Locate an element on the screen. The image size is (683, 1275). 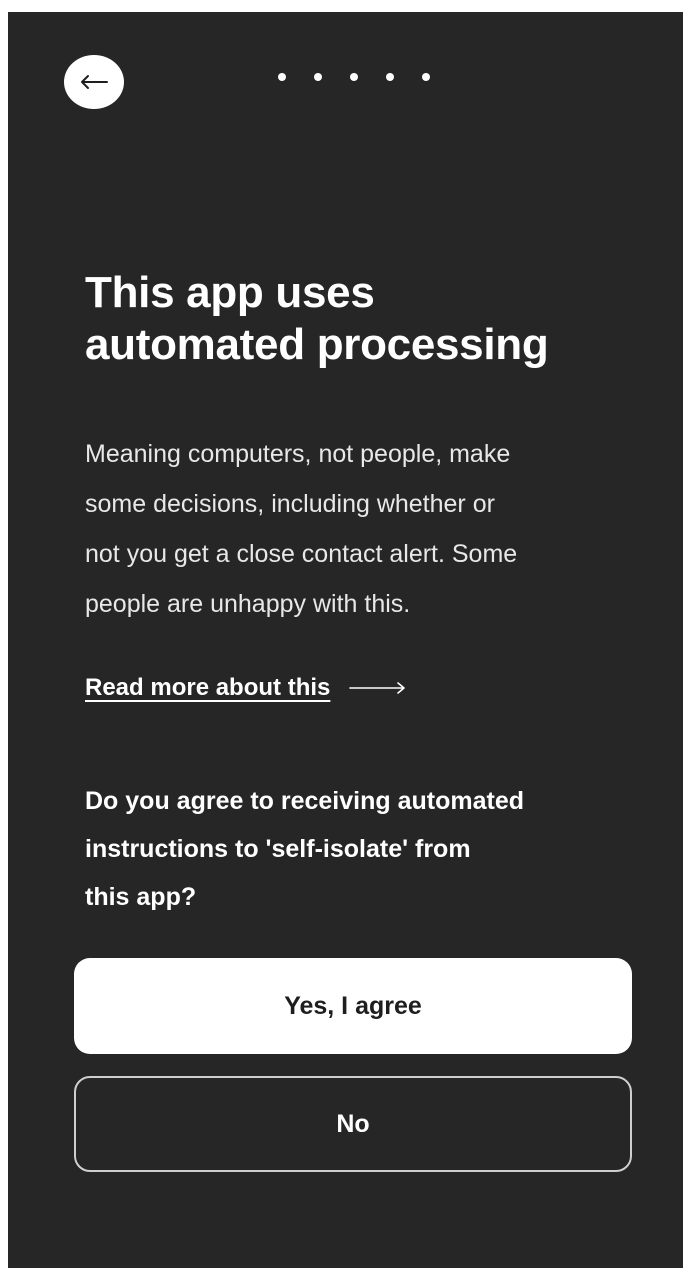
arrow-left-icon is located at coordinates (94, 82).